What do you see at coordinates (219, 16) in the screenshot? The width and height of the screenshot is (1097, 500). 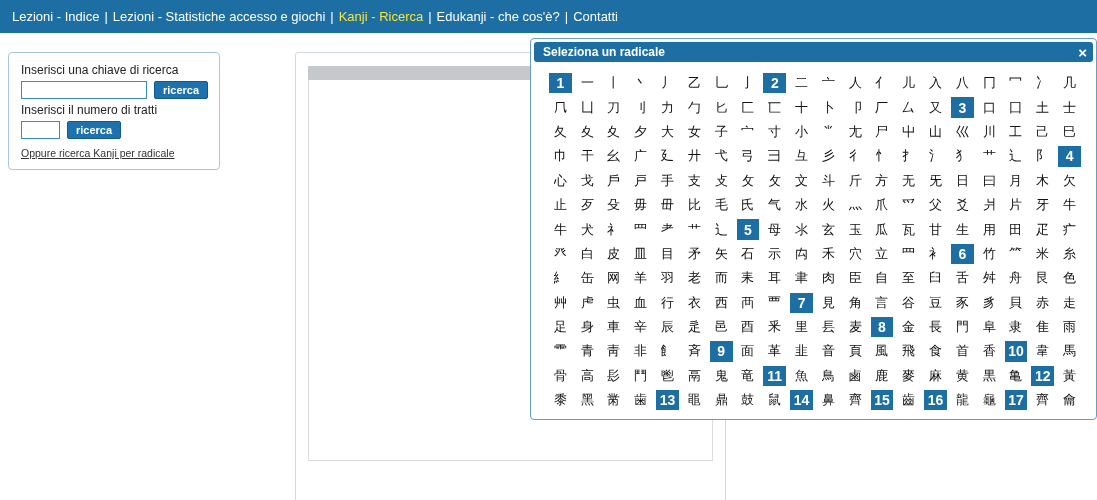 I see `nav-link: Lezioni - Statistiche accesso e giochi` at bounding box center [219, 16].